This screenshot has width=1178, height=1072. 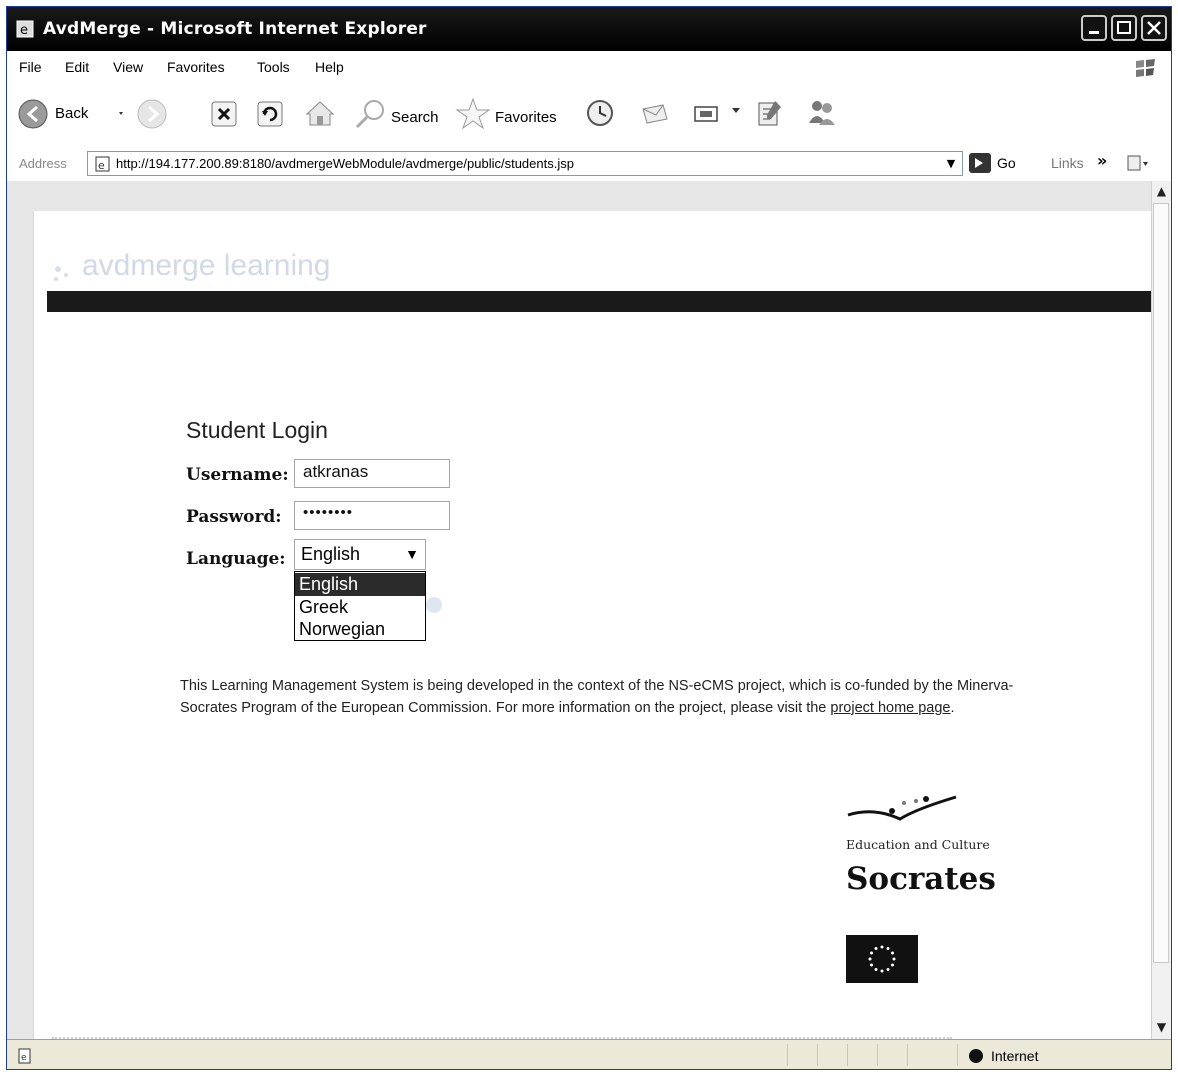 What do you see at coordinates (1015, 1056) in the screenshot?
I see `security-zone: Internet` at bounding box center [1015, 1056].